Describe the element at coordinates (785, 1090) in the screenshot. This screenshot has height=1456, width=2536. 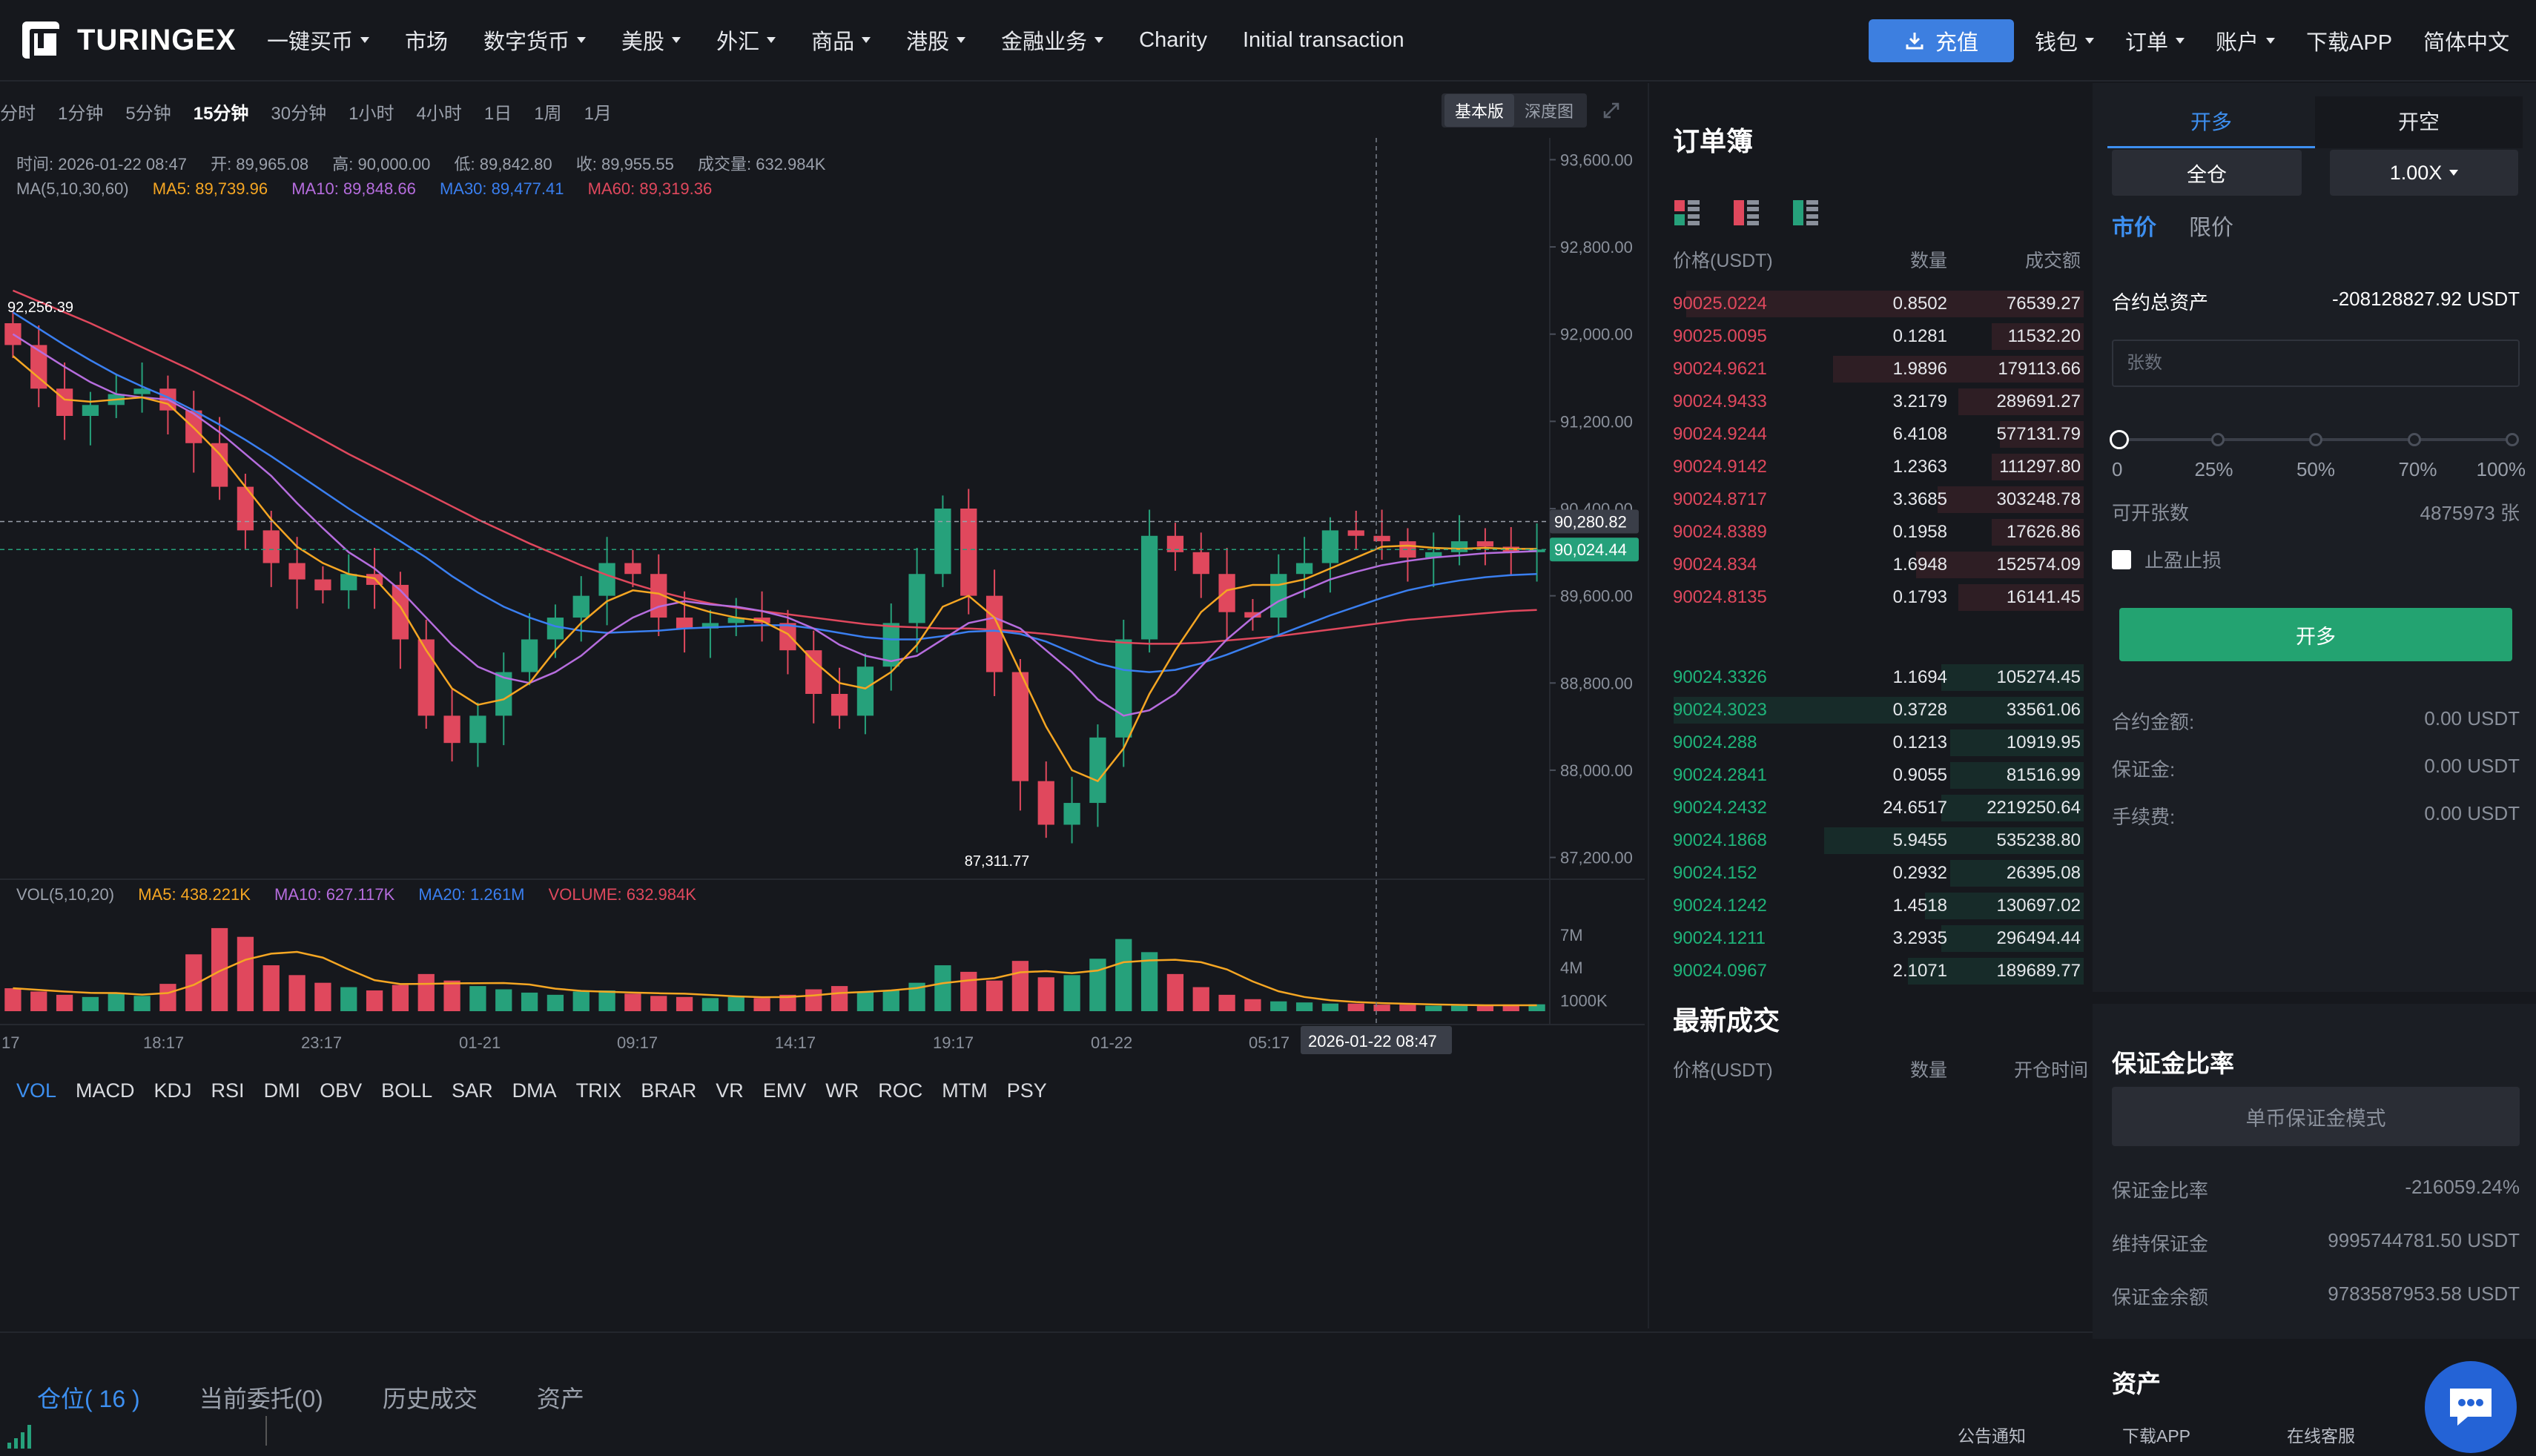
I see `indicator-tab-emv: EMV` at that location.